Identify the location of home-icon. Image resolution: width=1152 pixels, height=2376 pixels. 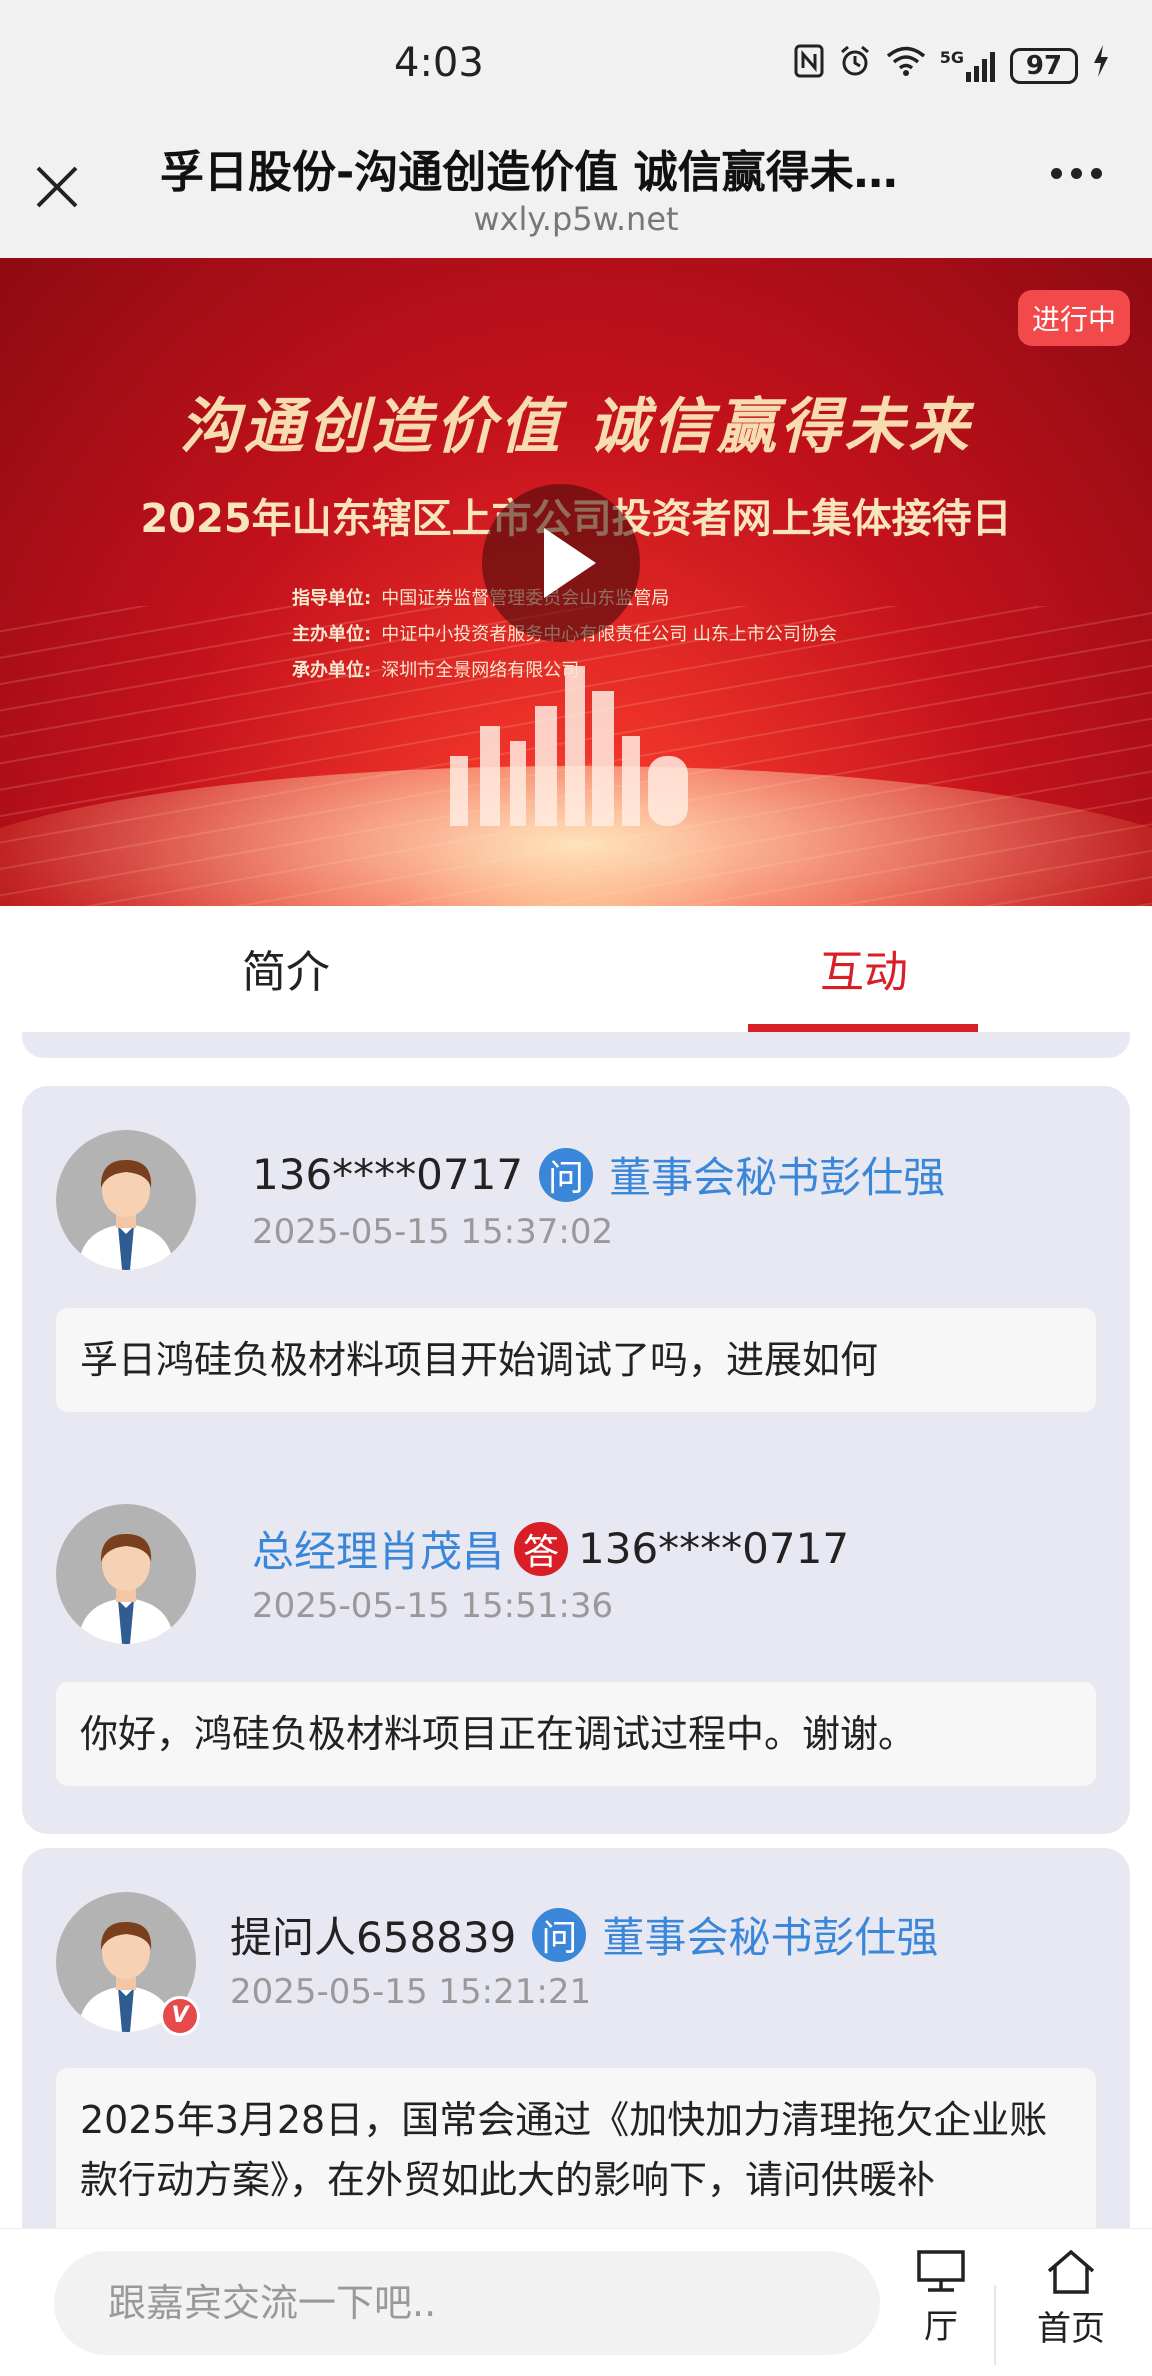
(1071, 2271).